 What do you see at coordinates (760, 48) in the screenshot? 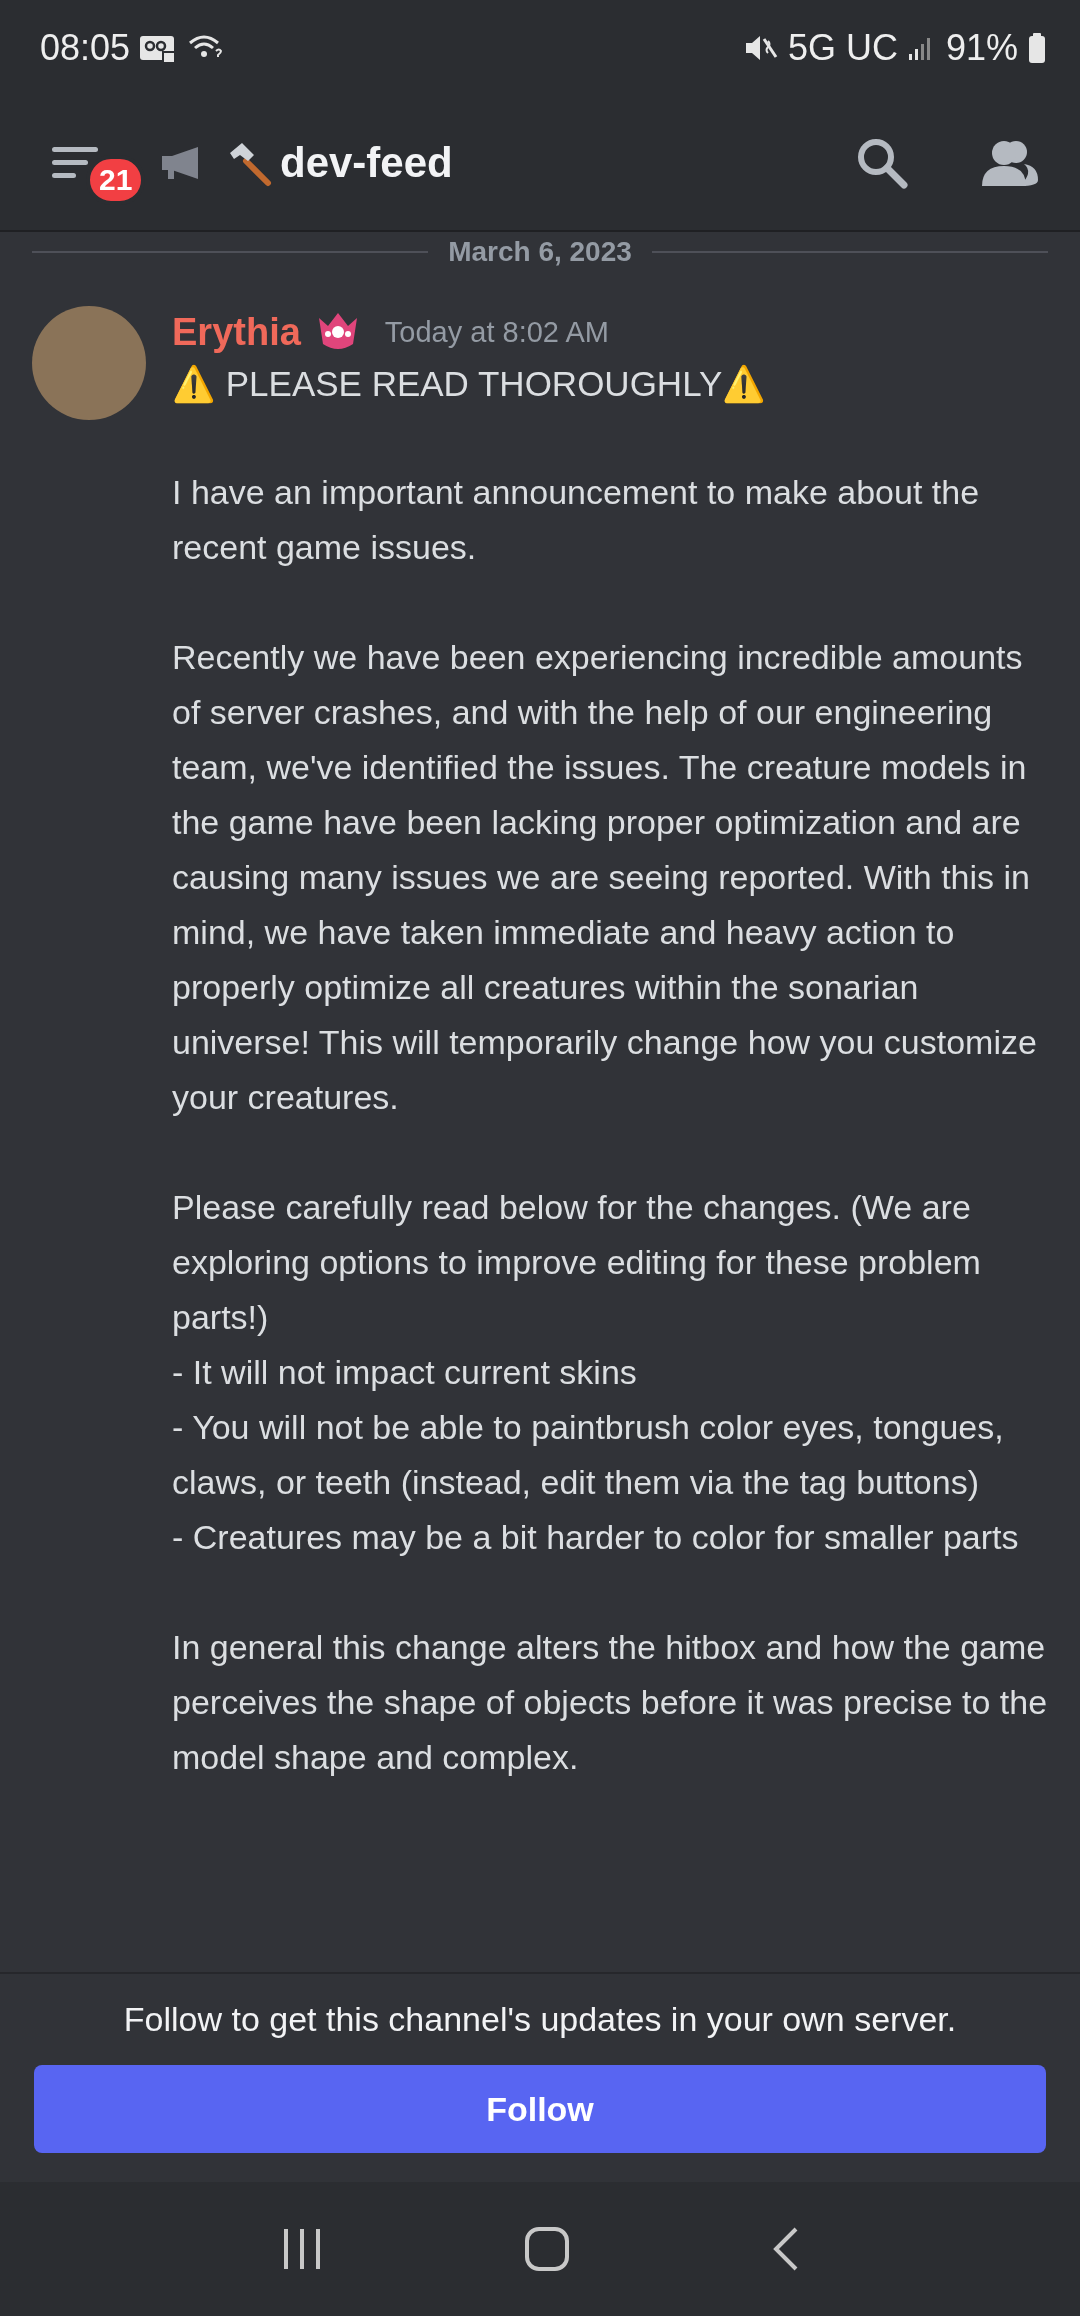
I see `mute-icon` at bounding box center [760, 48].